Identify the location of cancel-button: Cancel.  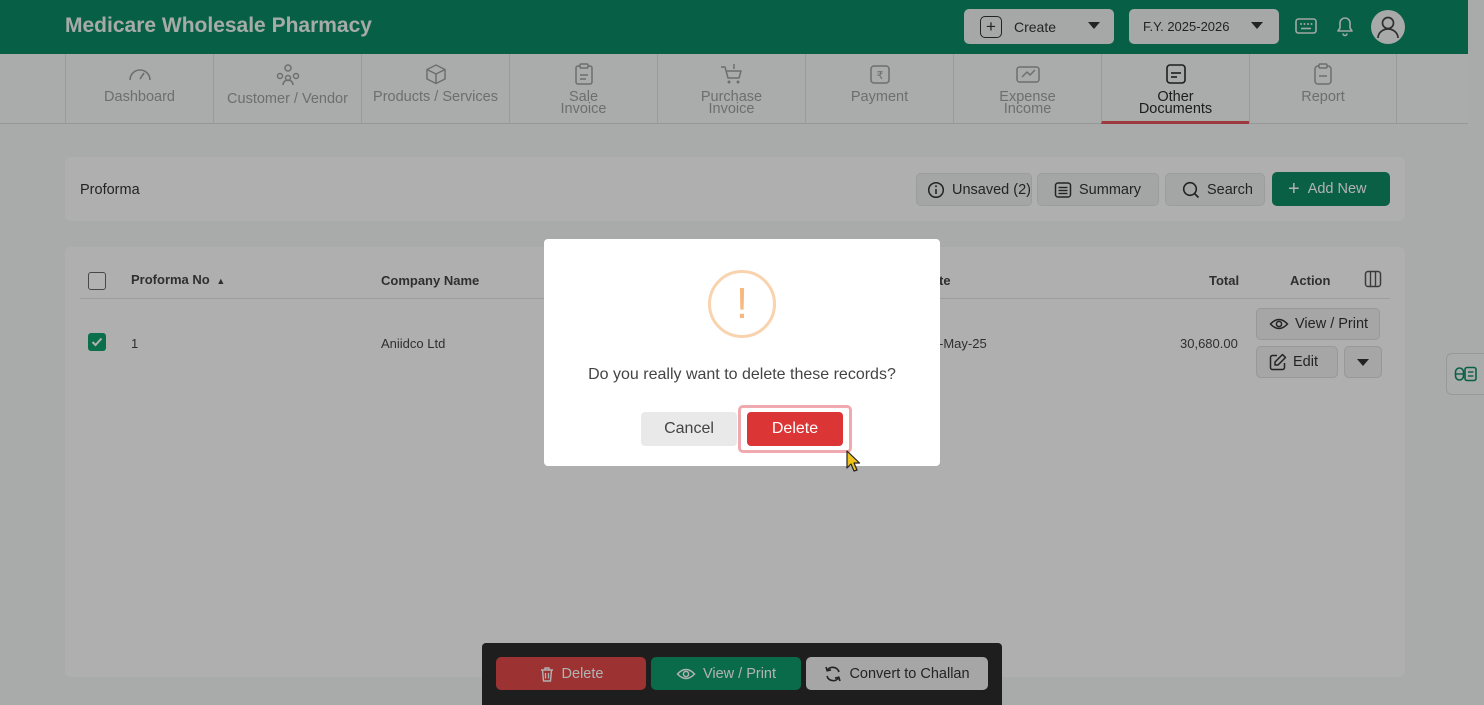
(689, 429).